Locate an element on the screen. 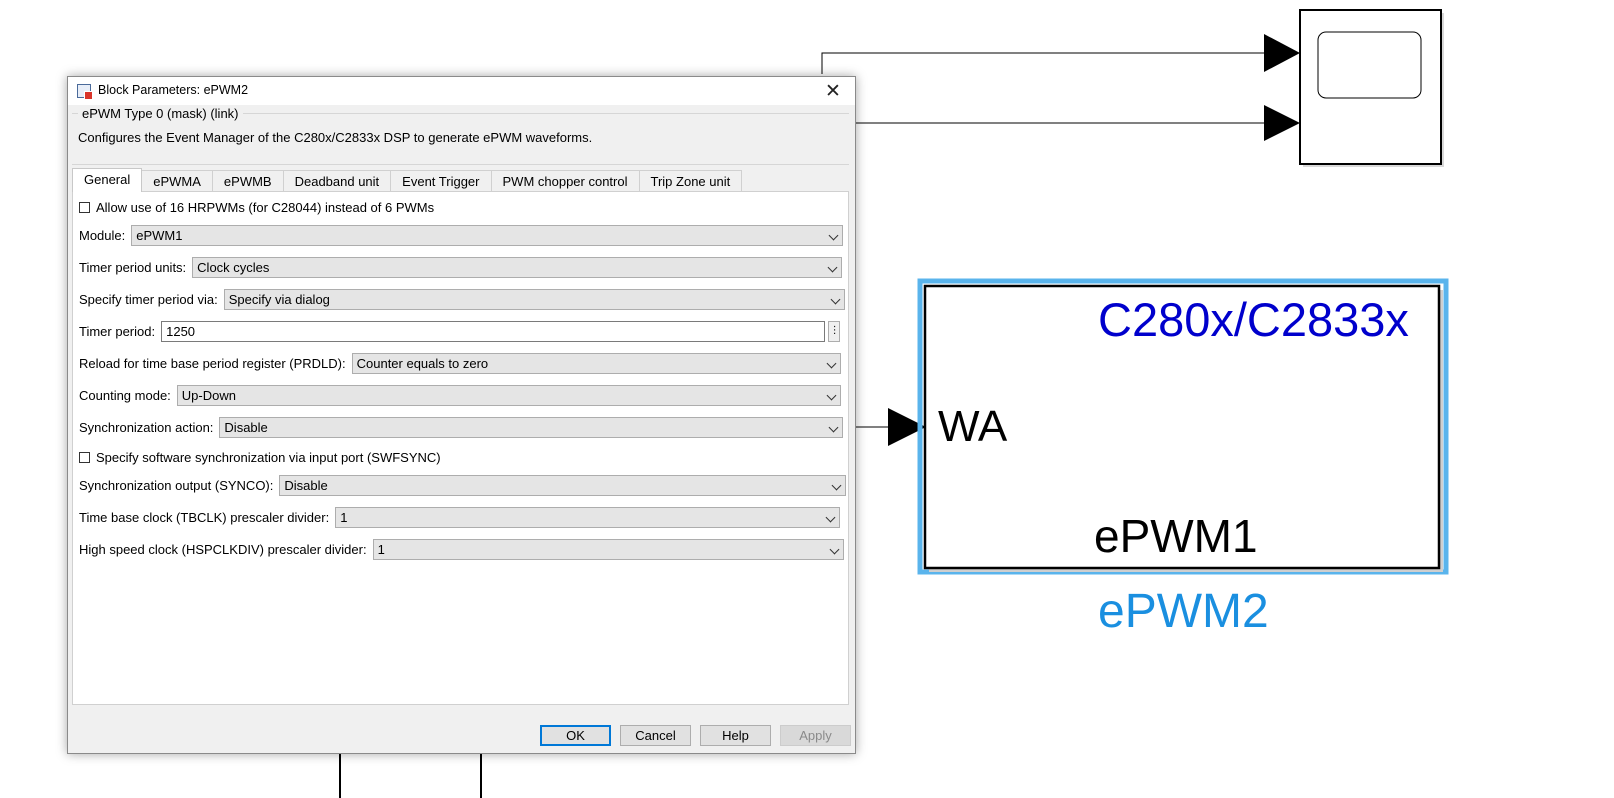 This screenshot has width=1614, height=798. module-select: ePWM1 is located at coordinates (487, 235).